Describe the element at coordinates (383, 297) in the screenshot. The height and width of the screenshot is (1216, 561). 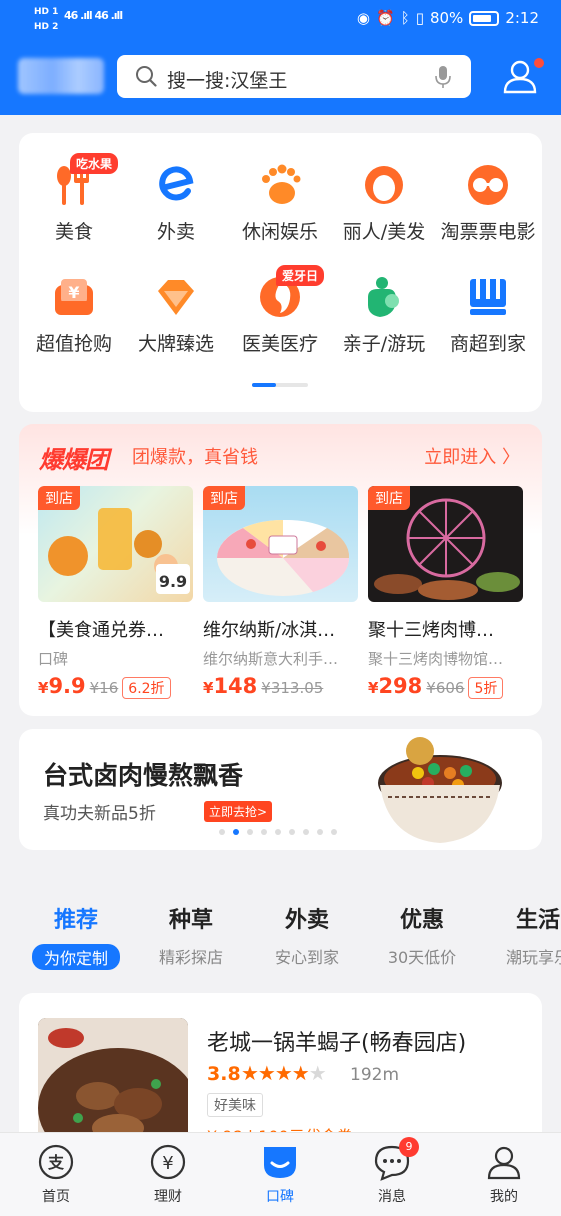
I see `parent-child-icon` at that location.